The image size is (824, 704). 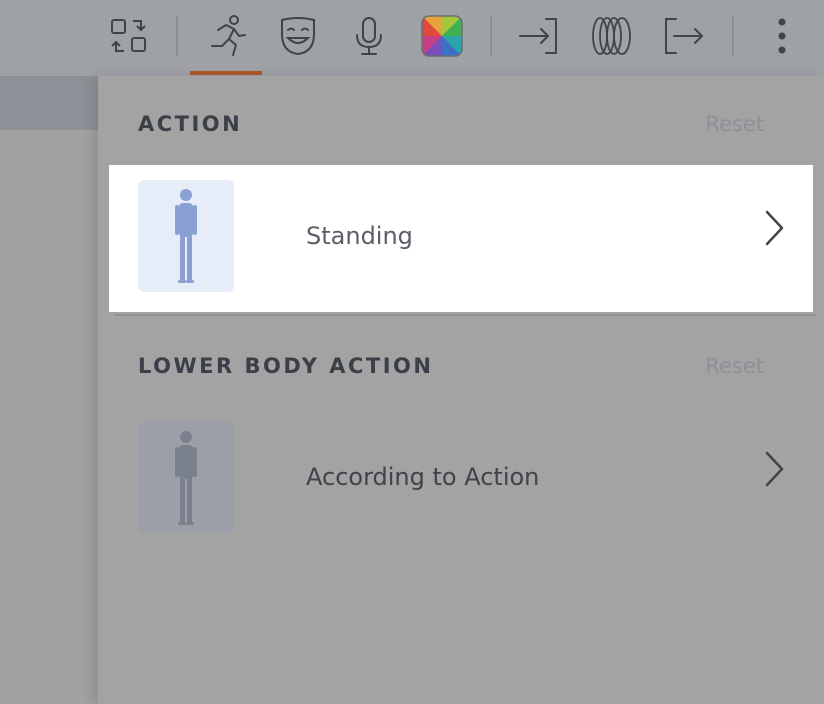 I want to click on action-value-label: Standing, so click(x=359, y=236).